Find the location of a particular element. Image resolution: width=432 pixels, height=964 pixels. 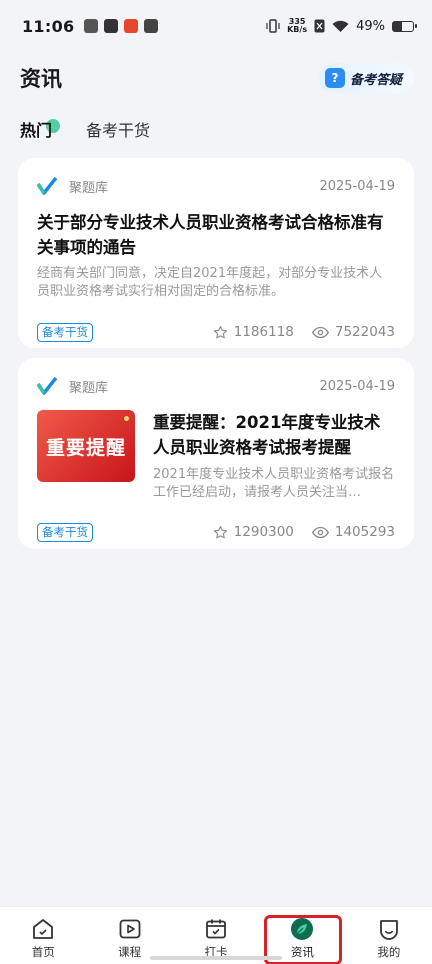

nav-home-label: 首页 is located at coordinates (43, 952).